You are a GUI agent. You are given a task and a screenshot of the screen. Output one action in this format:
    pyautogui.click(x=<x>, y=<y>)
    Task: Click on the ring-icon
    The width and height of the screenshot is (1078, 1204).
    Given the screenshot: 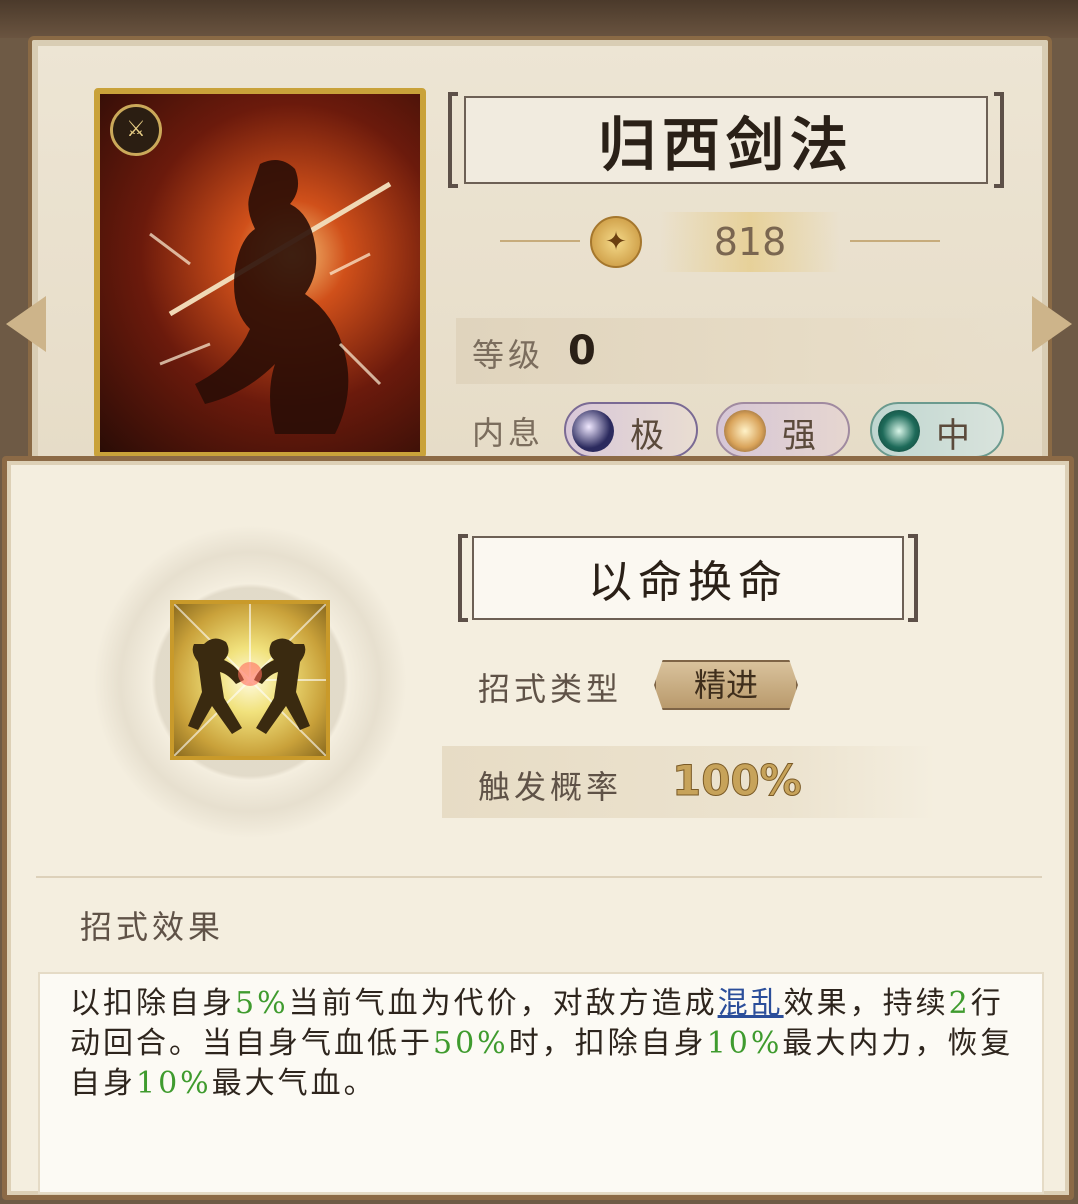 What is the action you would take?
    pyautogui.click(x=899, y=431)
    